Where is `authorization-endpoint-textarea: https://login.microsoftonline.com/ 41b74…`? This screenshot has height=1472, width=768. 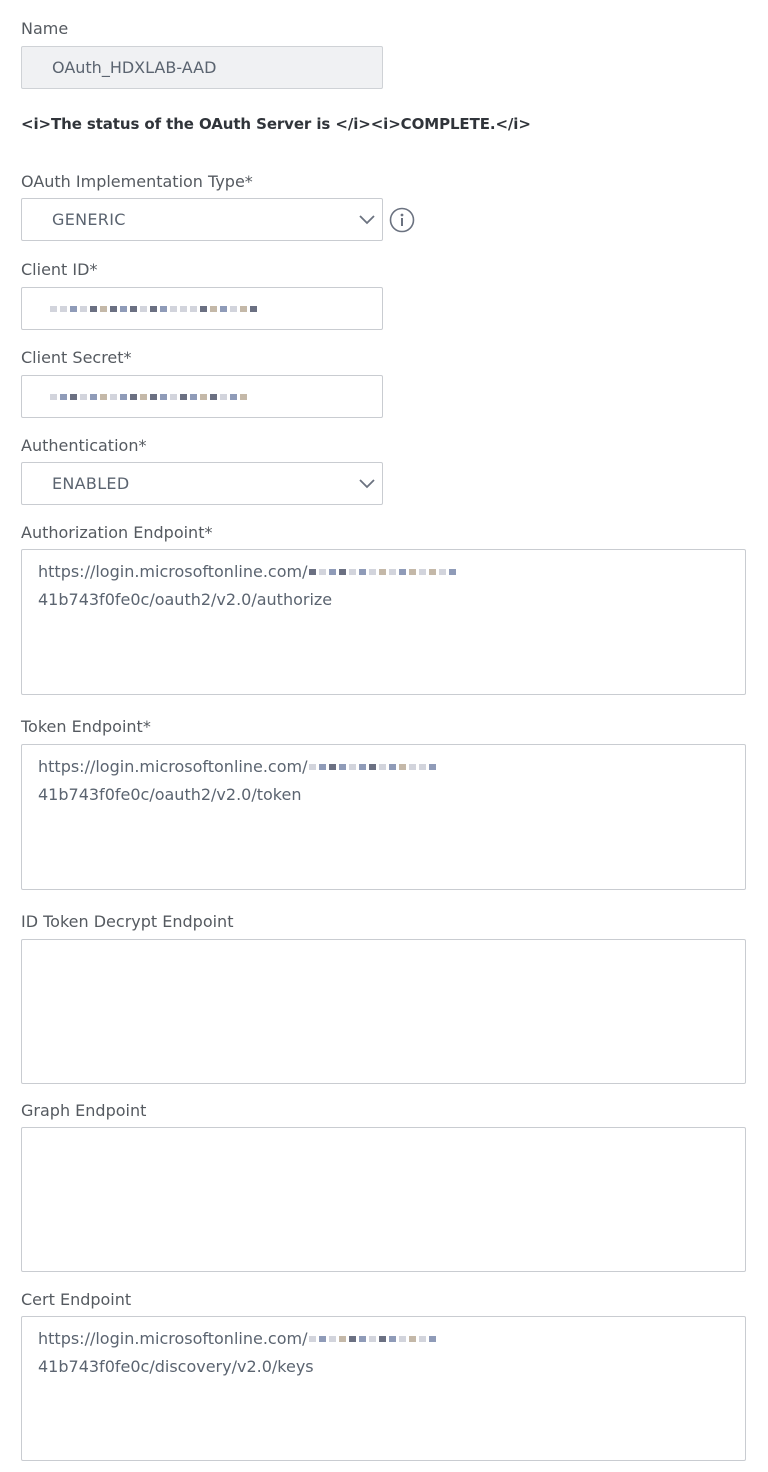
authorization-endpoint-textarea: https://login.microsoftonline.com/ 41b74… is located at coordinates (383, 622).